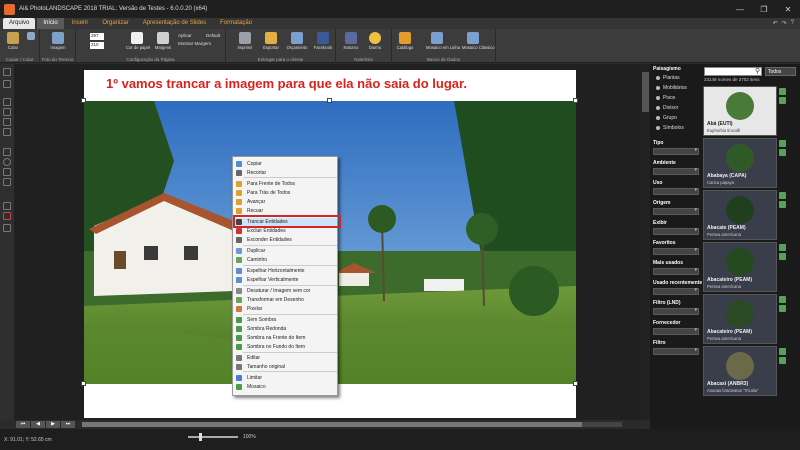 This screenshot has height=450, width=800. I want to click on context-menu-item: Desaturar / Imagem sem cor, so click(286, 291).